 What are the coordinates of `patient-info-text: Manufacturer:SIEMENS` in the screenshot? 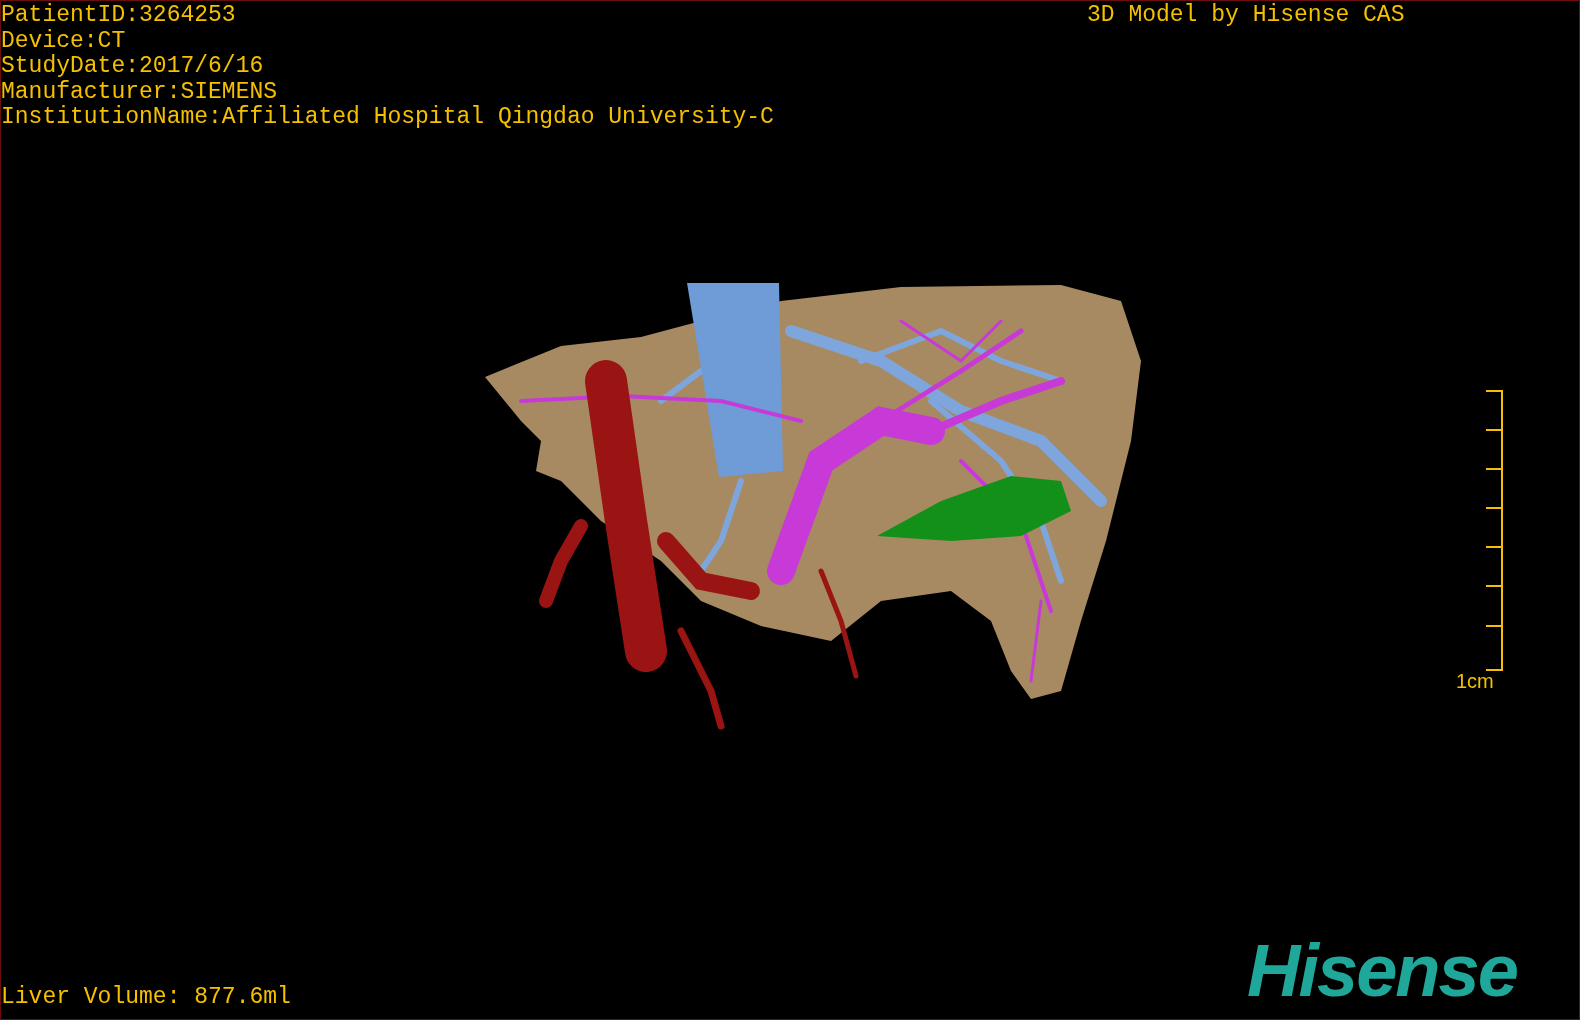 It's located at (139, 92).